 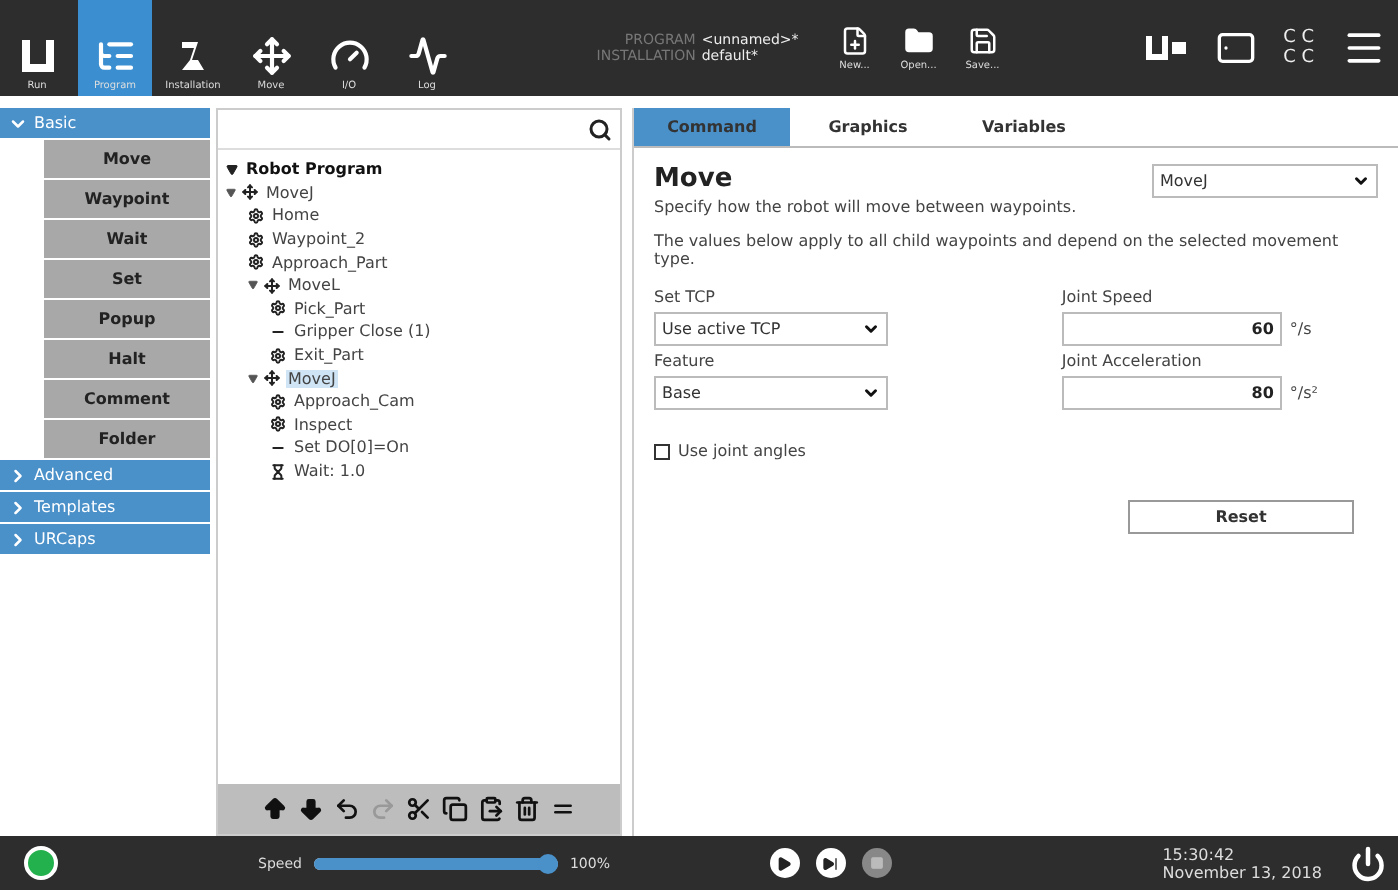 I want to click on command-button: Folder, so click(x=127, y=439).